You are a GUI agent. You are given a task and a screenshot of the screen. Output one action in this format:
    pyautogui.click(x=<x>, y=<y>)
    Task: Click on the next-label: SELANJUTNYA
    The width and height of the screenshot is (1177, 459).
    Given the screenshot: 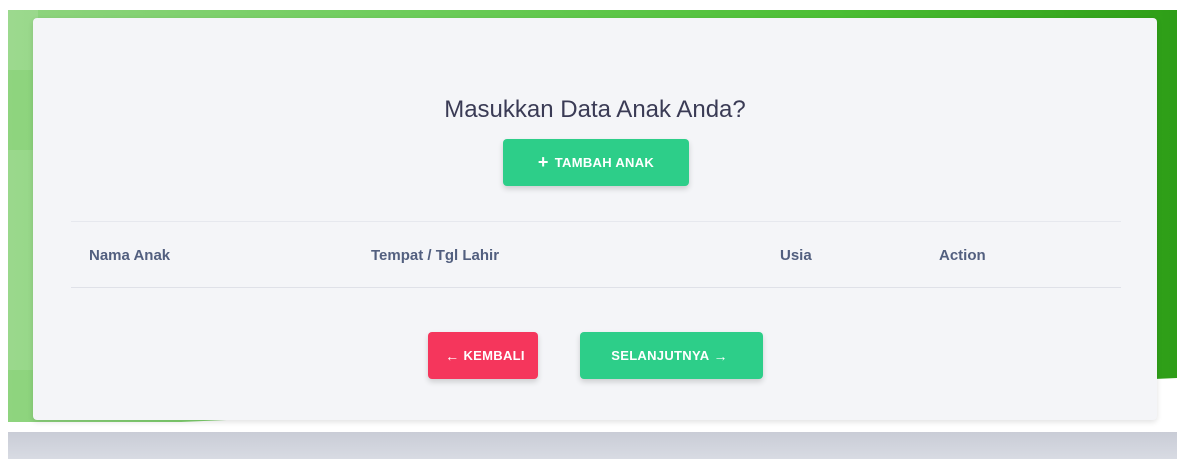 What is the action you would take?
    pyautogui.click(x=660, y=355)
    